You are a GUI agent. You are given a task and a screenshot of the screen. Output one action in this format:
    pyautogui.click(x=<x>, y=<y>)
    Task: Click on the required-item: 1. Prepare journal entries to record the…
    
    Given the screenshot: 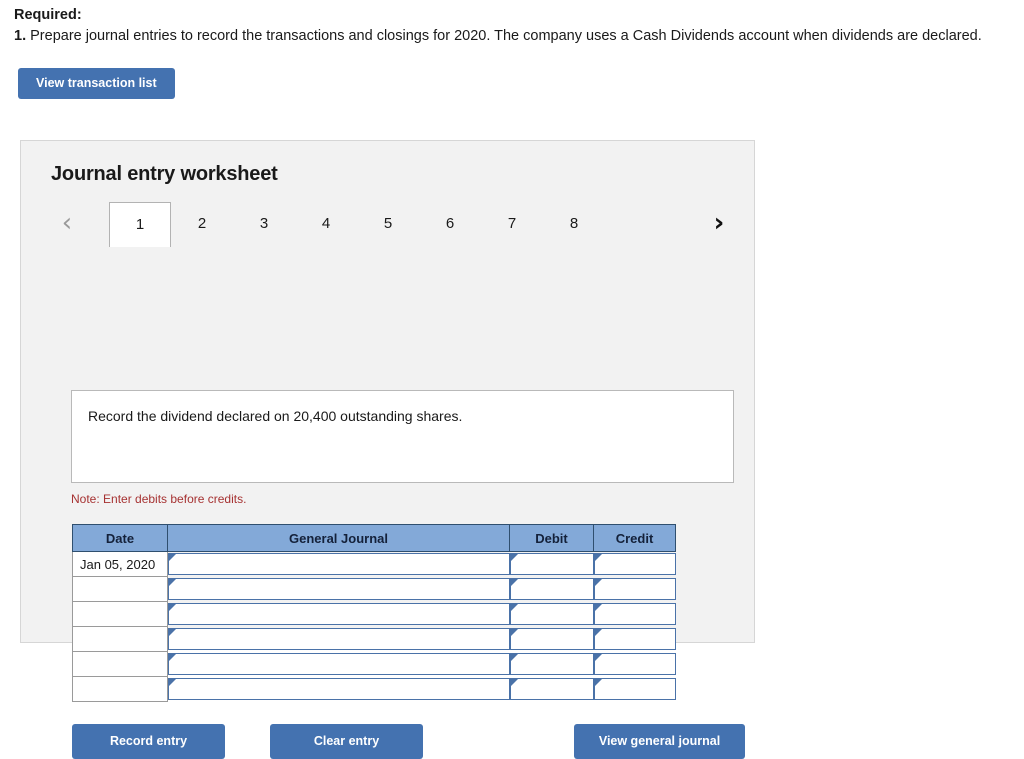 What is the action you would take?
    pyautogui.click(x=512, y=36)
    